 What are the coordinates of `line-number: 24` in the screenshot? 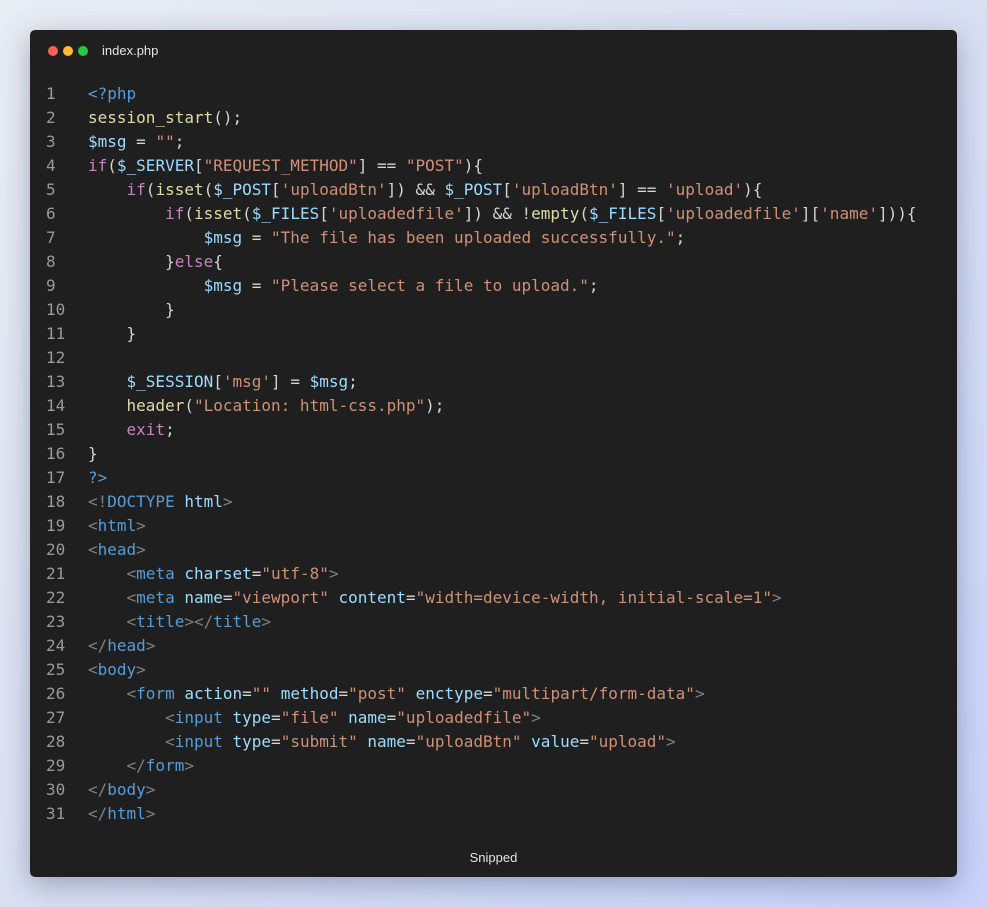 It's located at (56, 645).